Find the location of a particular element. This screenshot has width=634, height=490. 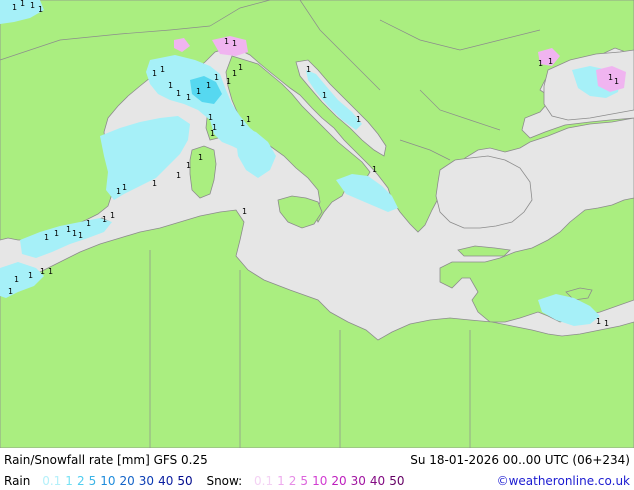

snow-scale-value: 40 is located at coordinates (377, 481).